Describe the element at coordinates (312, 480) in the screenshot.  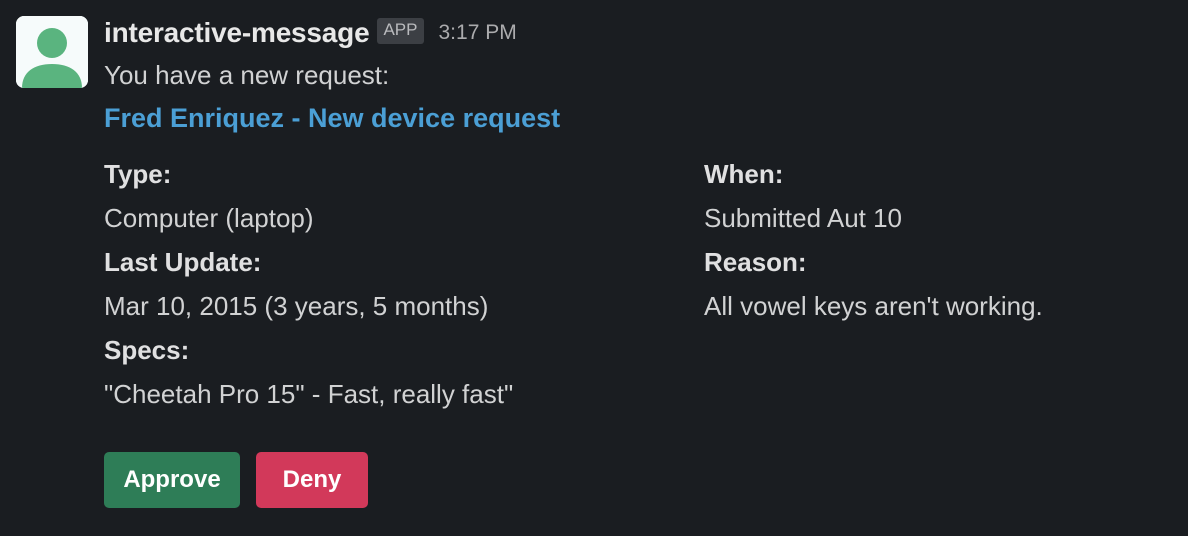
I see `deny-button: Deny` at that location.